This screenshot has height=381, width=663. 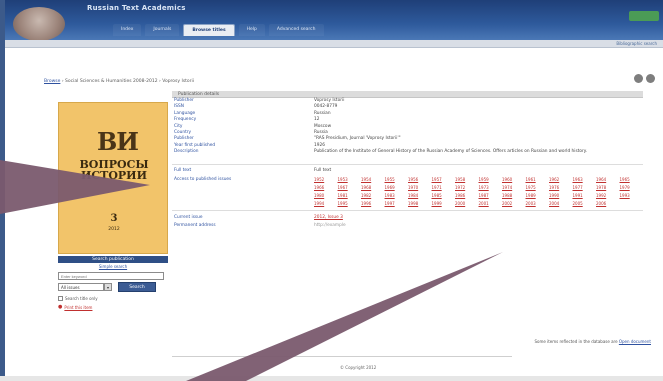 I want to click on print-link: Print this item, so click(x=78, y=307).